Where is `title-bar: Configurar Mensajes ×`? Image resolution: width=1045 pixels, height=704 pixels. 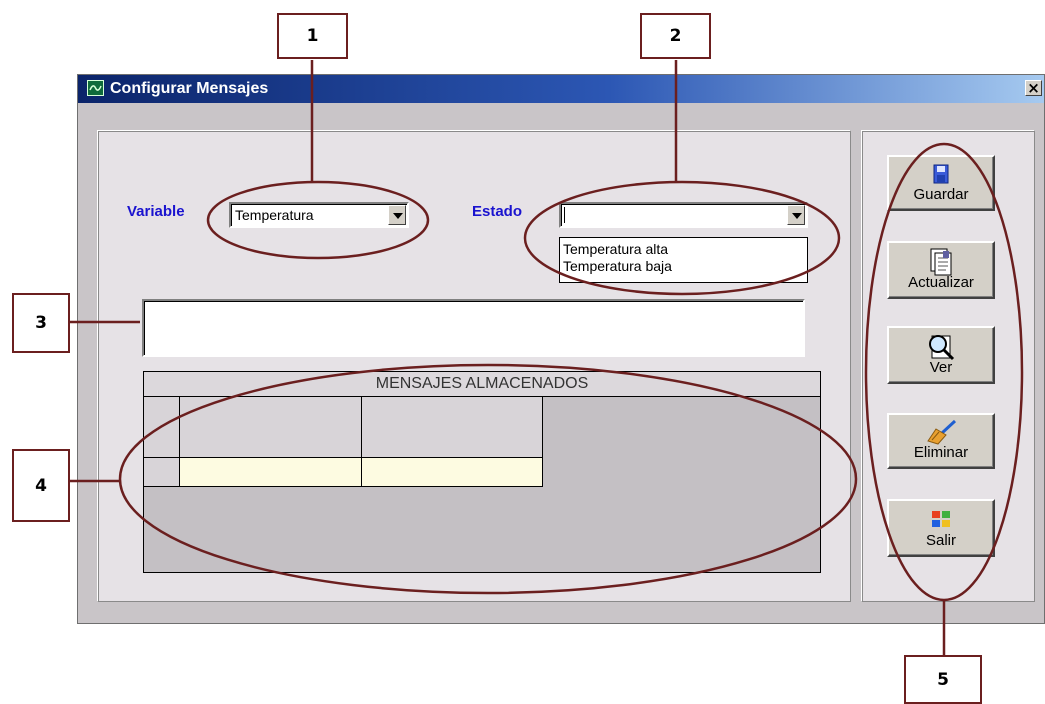 title-bar: Configurar Mensajes × is located at coordinates (561, 89).